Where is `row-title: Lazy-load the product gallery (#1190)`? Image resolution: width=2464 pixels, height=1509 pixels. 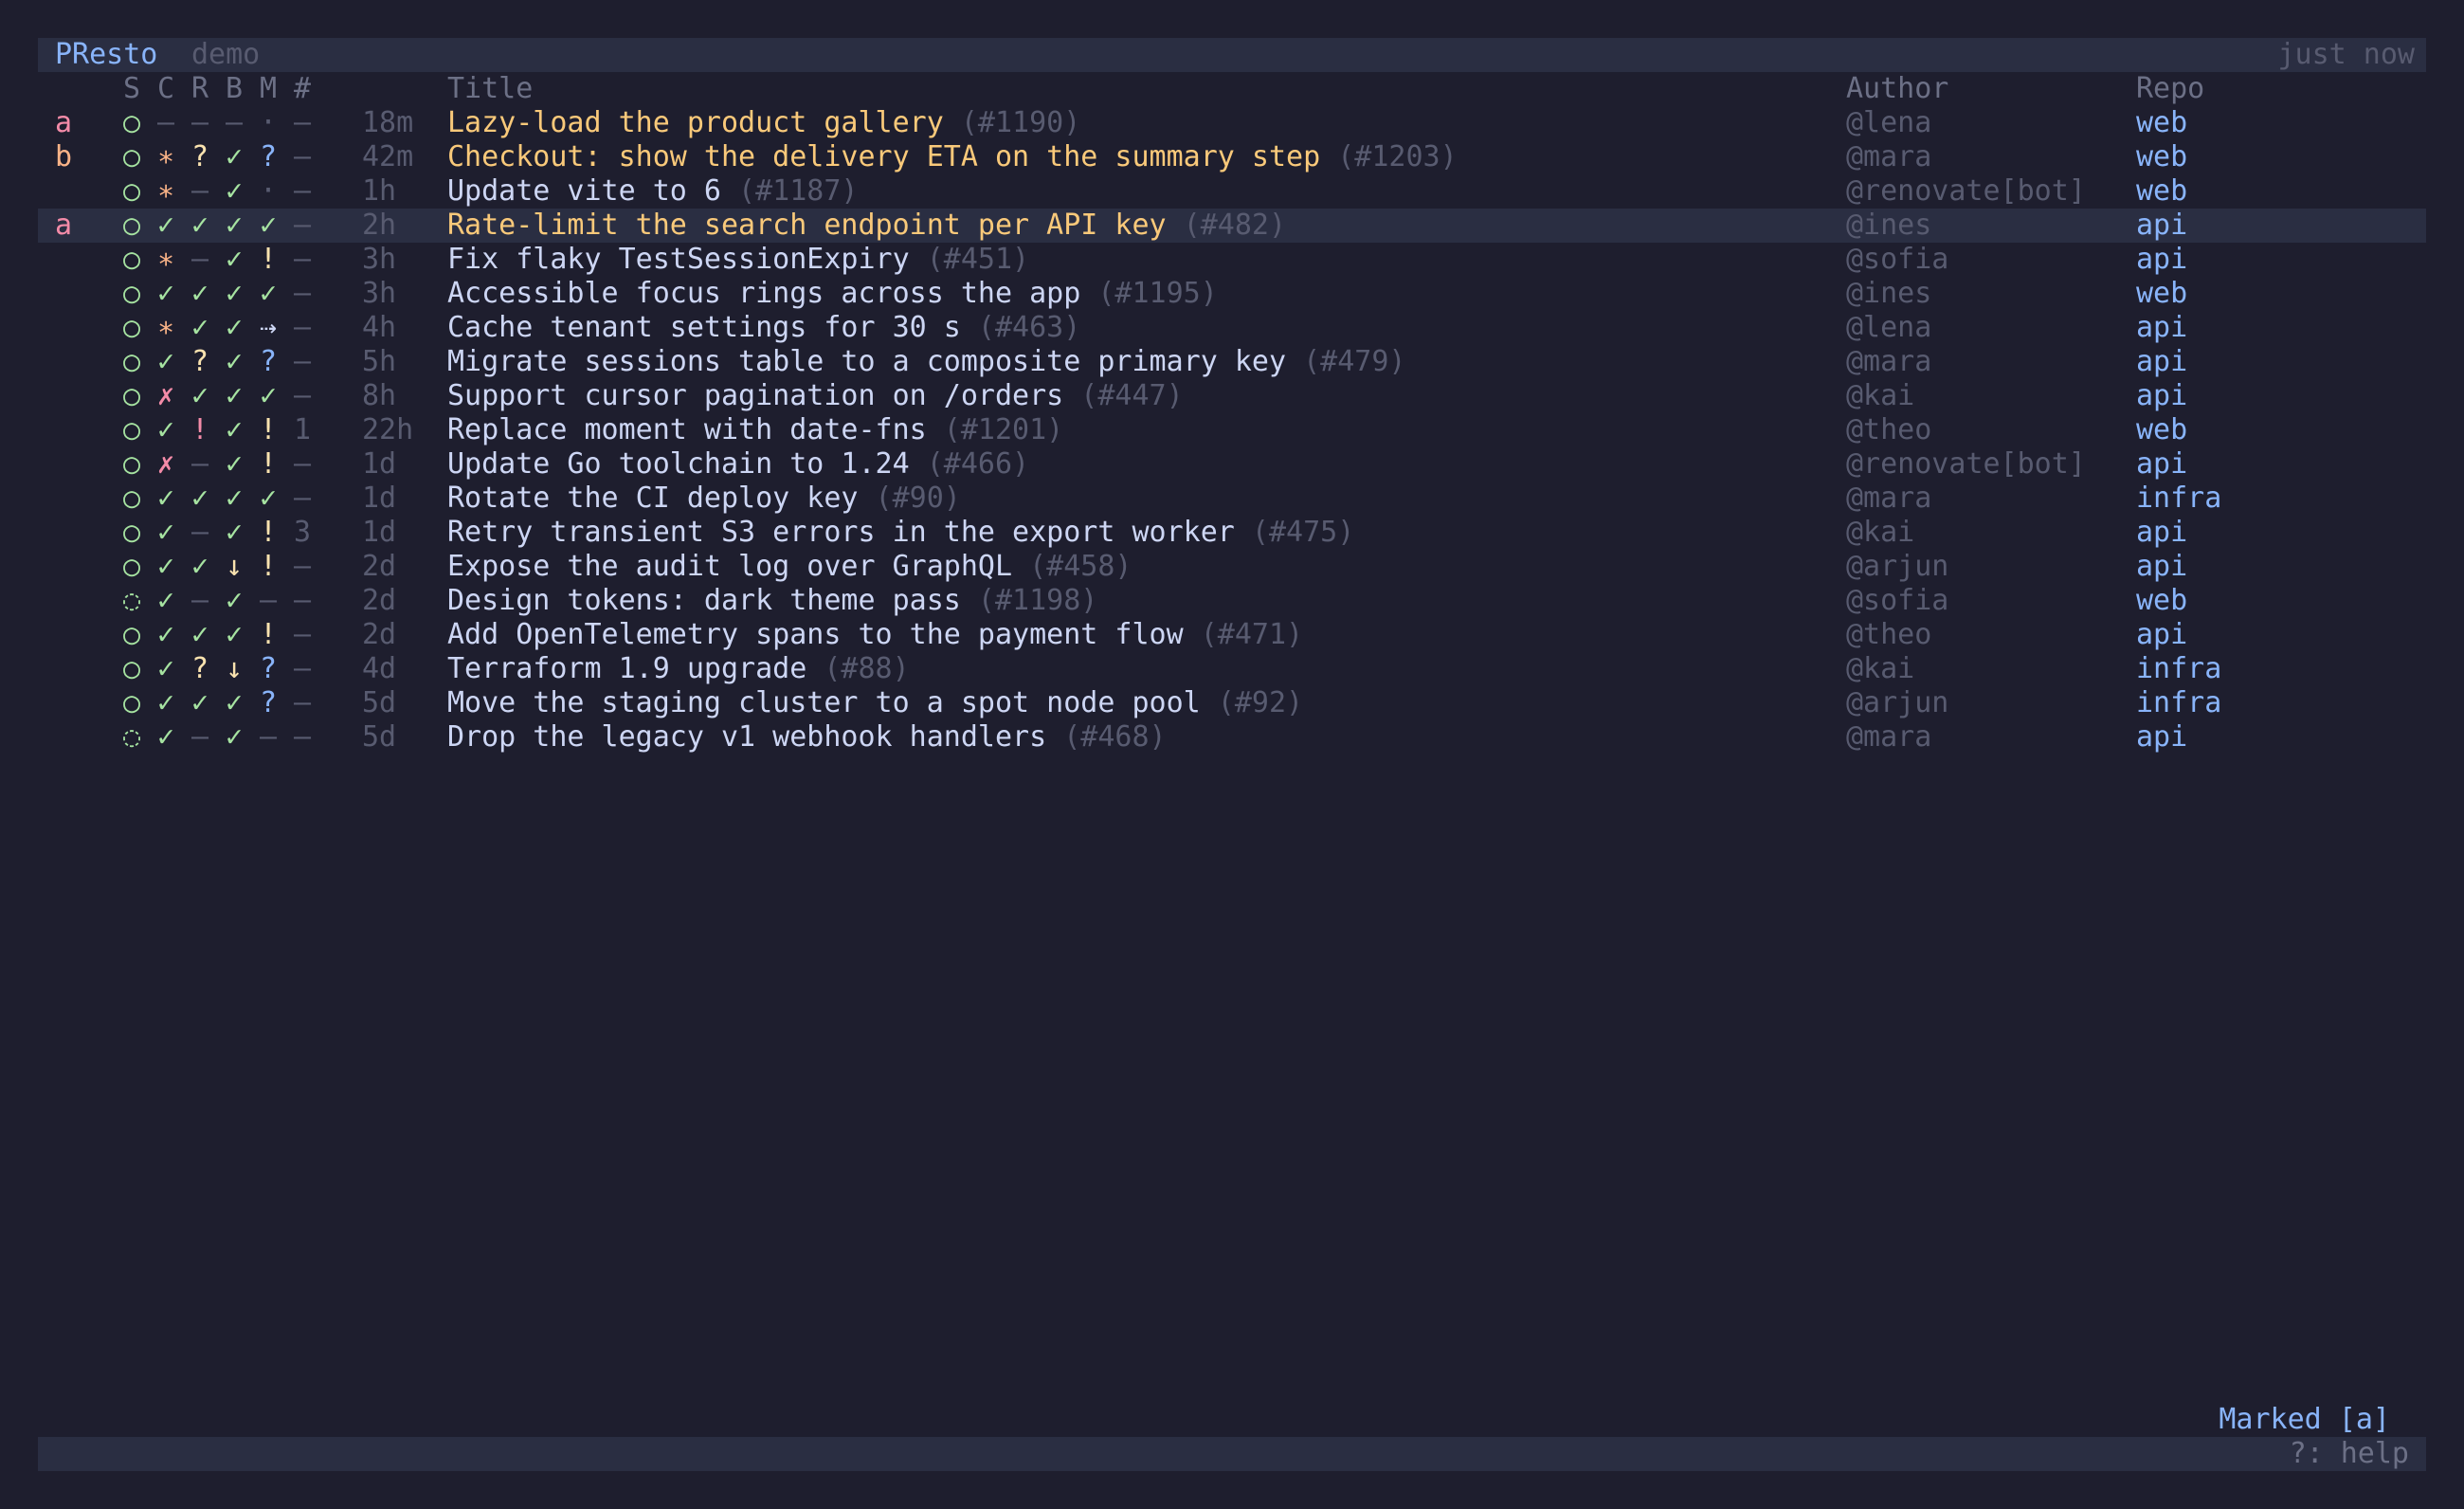 row-title: Lazy-load the product gallery (#1190) is located at coordinates (763, 123).